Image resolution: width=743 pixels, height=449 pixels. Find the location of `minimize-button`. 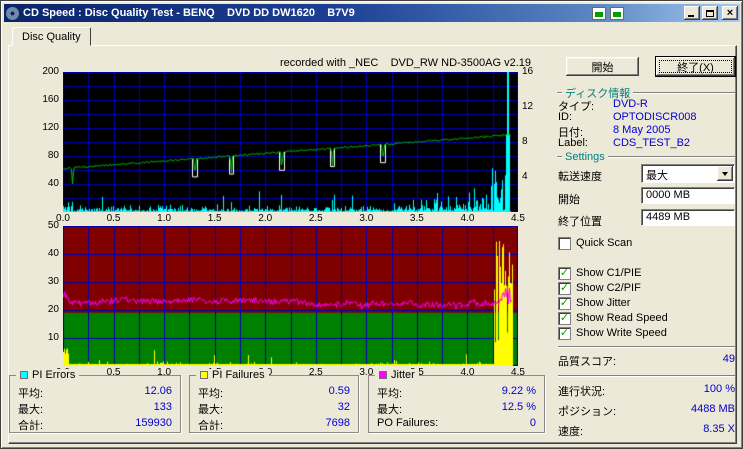

minimize-button is located at coordinates (692, 13).